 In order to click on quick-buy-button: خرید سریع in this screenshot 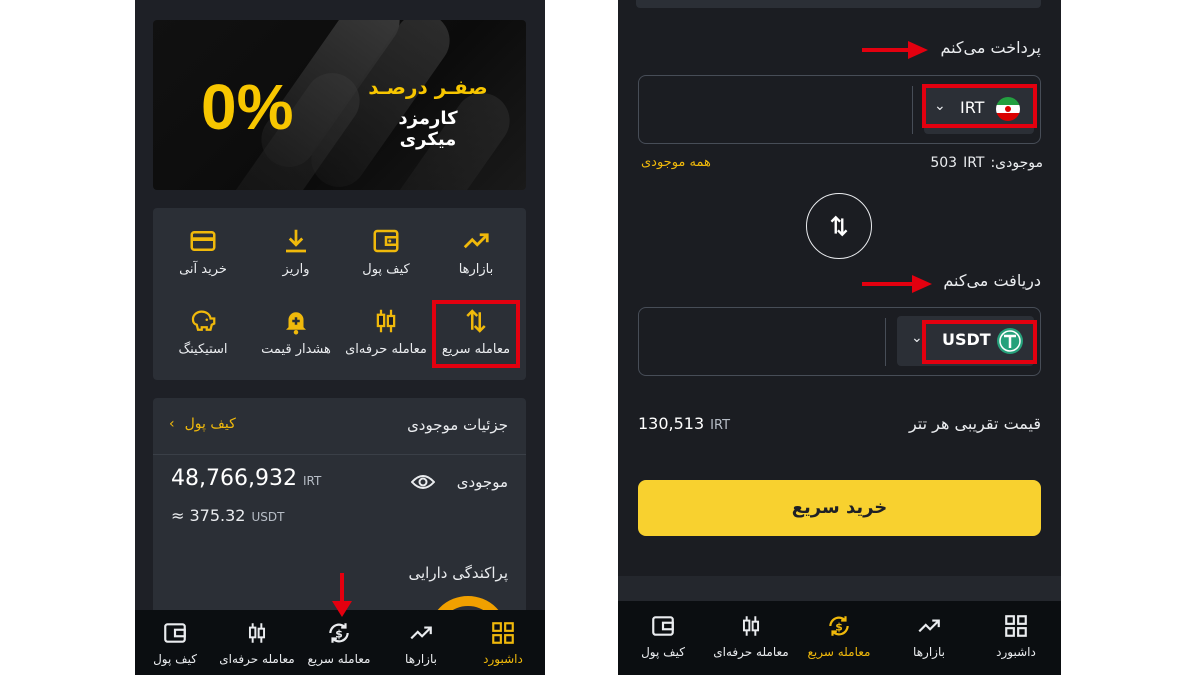, I will do `click(839, 508)`.